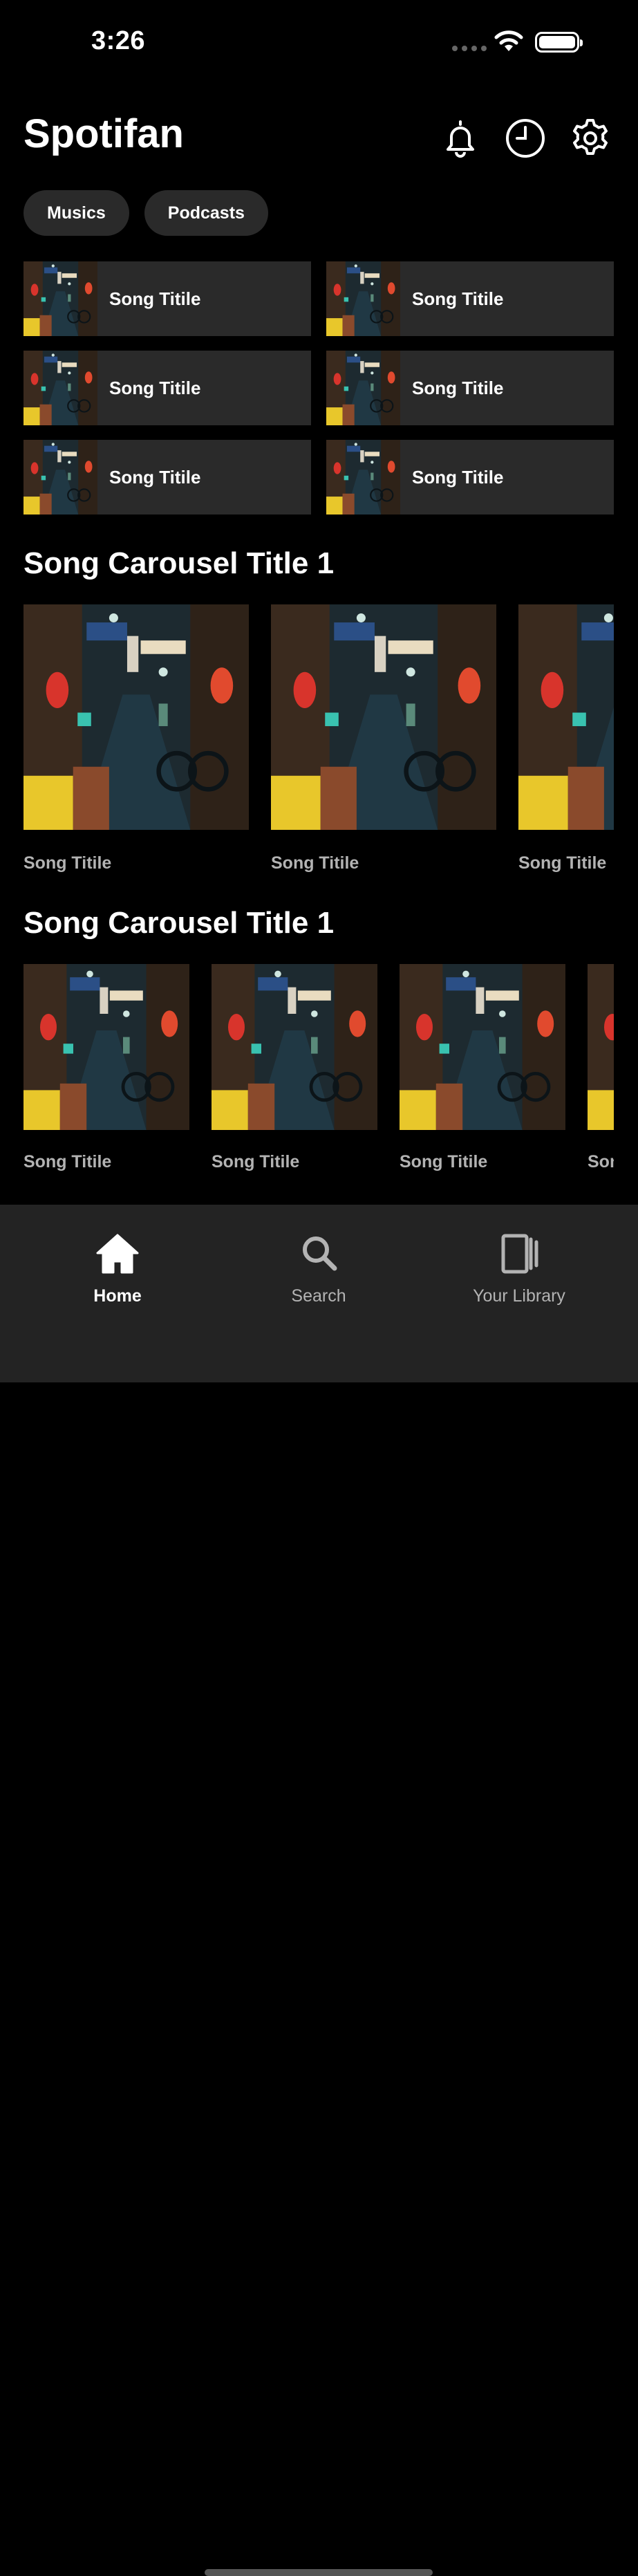 The width and height of the screenshot is (638, 2576). Describe the element at coordinates (519, 1296) in the screenshot. I see `tab-label: Your Library` at that location.